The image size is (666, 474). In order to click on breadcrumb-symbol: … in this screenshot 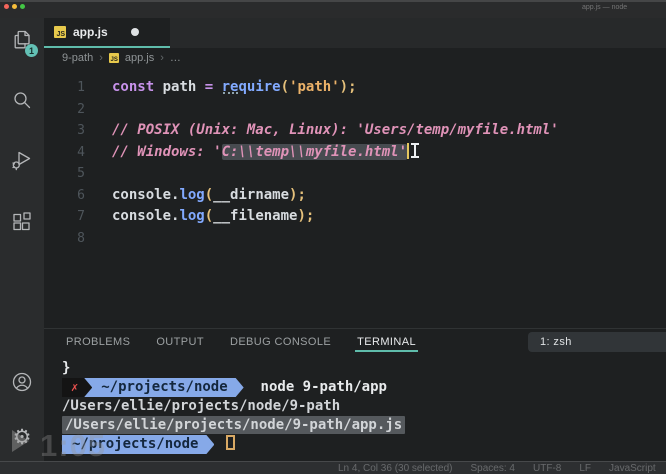, I will do `click(175, 58)`.